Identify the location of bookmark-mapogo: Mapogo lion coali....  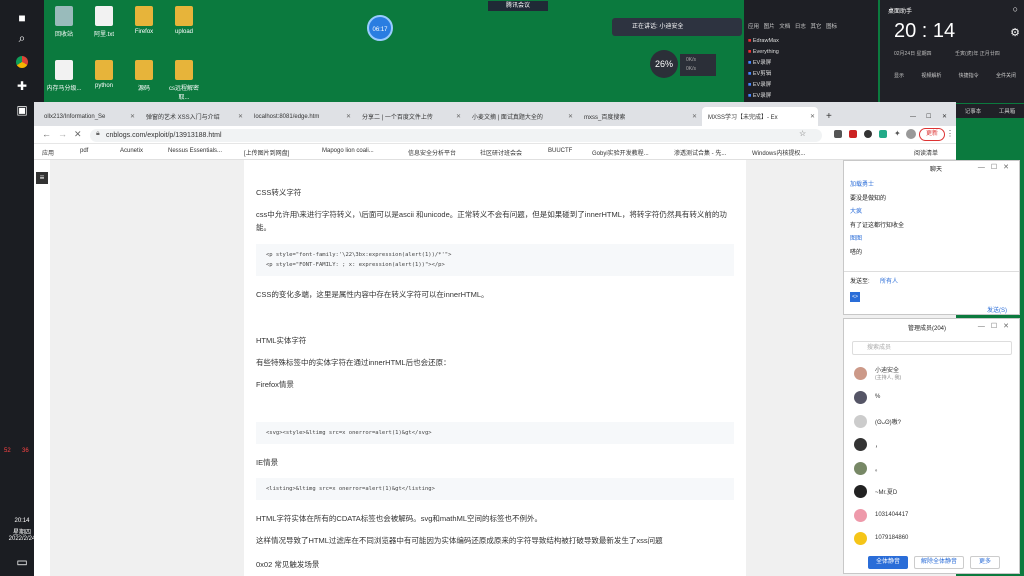
(348, 151).